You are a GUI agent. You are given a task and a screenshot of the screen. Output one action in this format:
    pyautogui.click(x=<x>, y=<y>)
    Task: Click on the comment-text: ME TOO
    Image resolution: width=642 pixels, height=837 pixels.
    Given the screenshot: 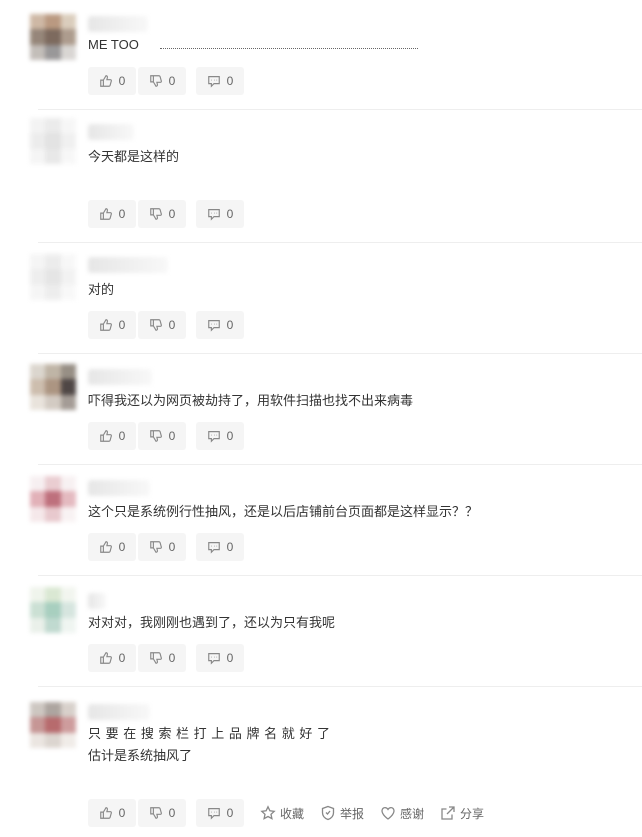 What is the action you would take?
    pyautogui.click(x=113, y=44)
    